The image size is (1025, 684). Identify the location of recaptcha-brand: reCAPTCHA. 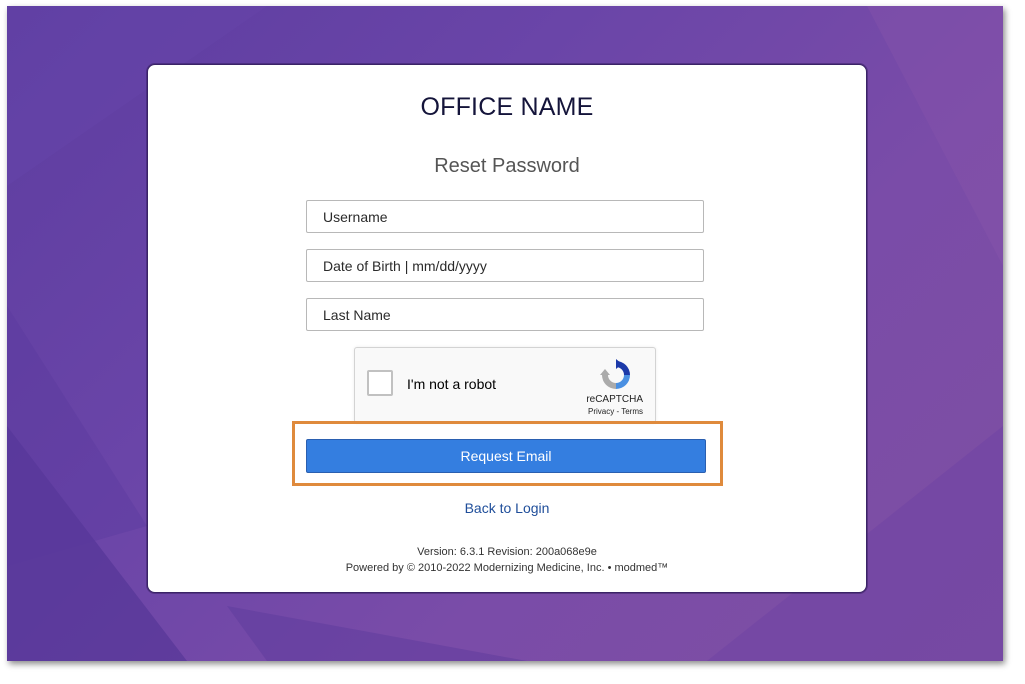
(614, 399).